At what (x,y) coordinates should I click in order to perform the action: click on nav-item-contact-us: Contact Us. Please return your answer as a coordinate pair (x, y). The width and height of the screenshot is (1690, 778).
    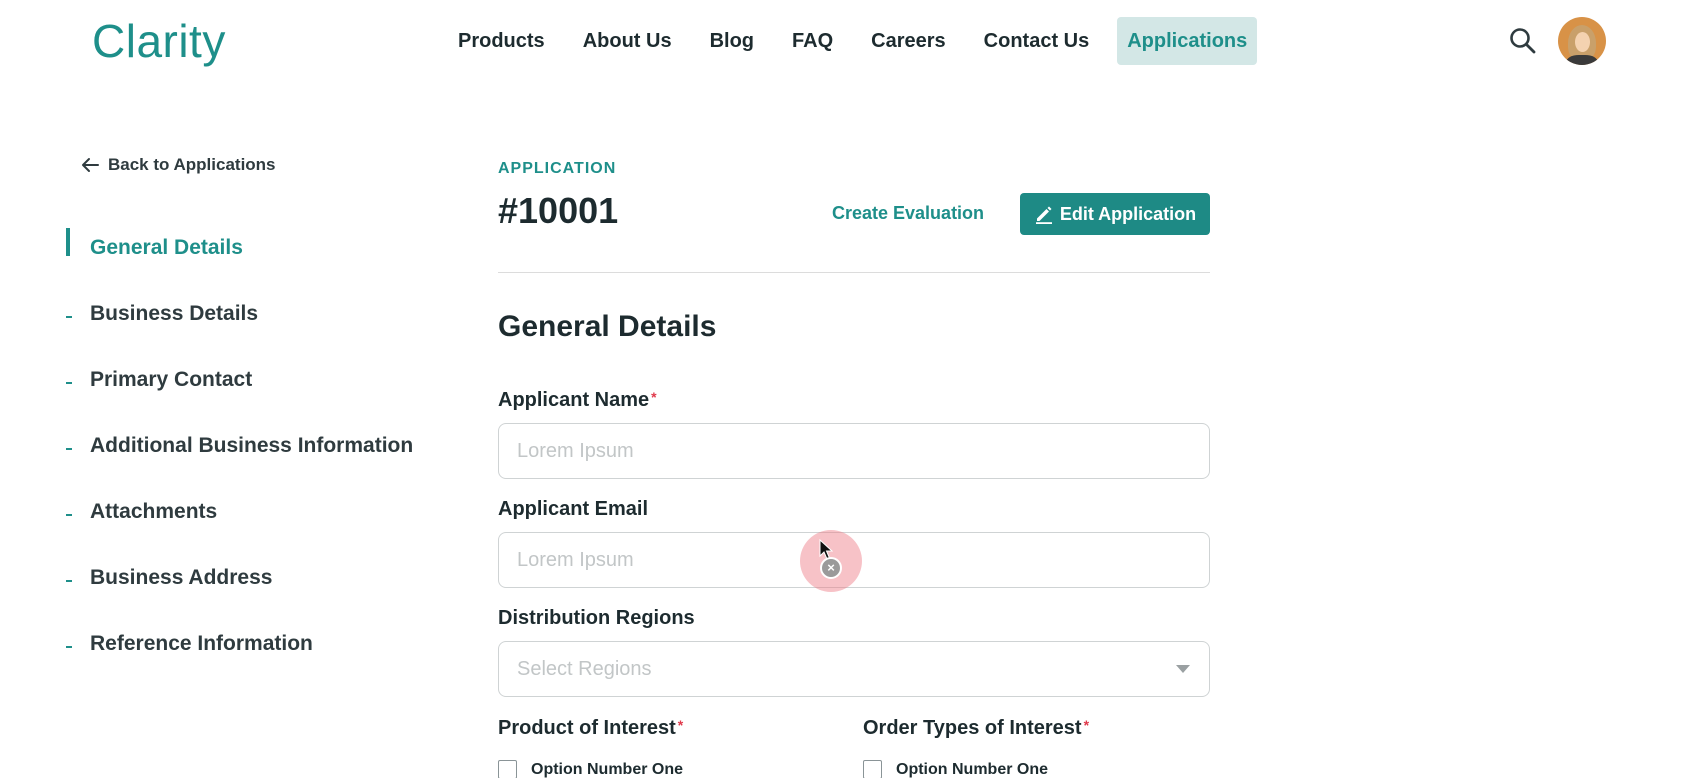
    Looking at the image, I should click on (1037, 41).